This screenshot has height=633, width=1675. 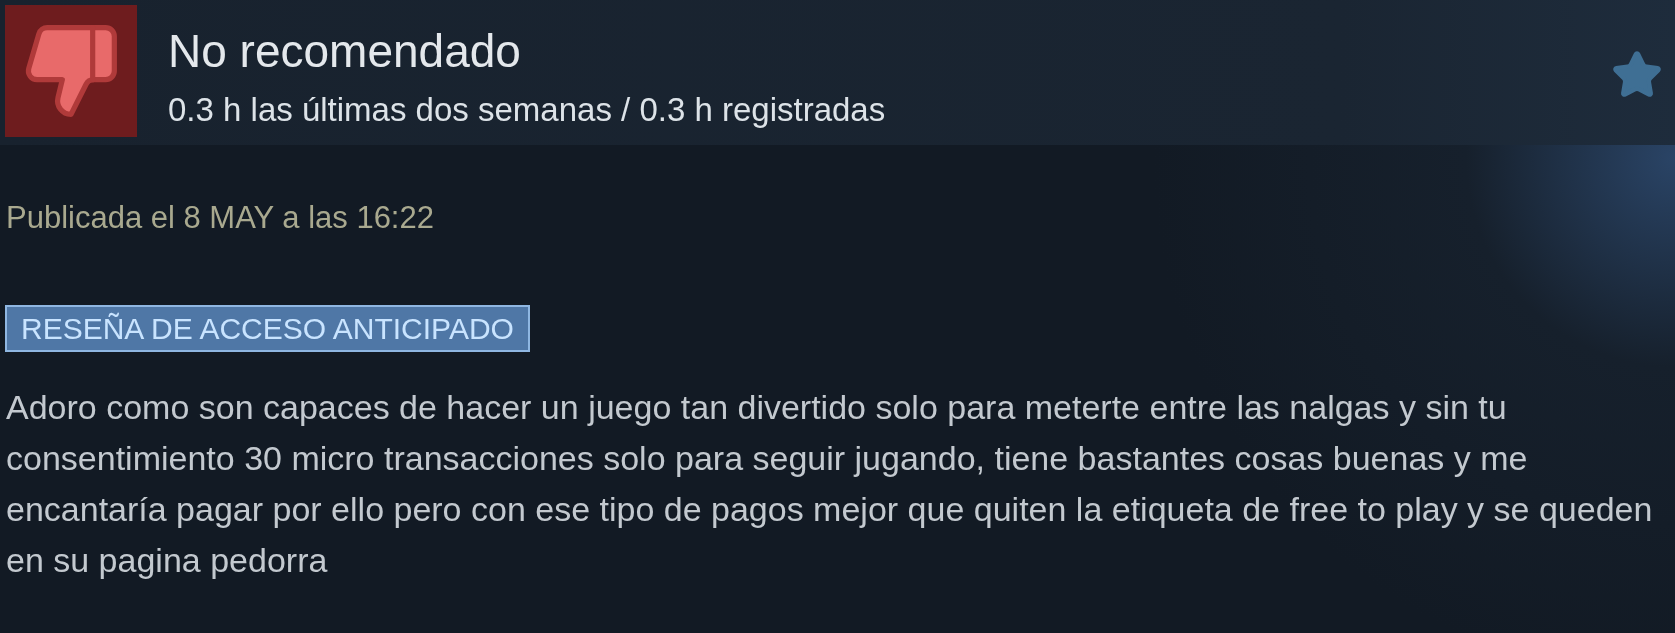 I want to click on posted-date: Publicada el 8 MAY a las 16:22, so click(x=220, y=218).